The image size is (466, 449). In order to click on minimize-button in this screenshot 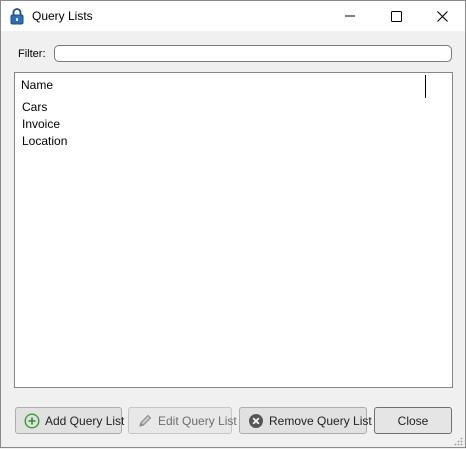, I will do `click(350, 16)`.